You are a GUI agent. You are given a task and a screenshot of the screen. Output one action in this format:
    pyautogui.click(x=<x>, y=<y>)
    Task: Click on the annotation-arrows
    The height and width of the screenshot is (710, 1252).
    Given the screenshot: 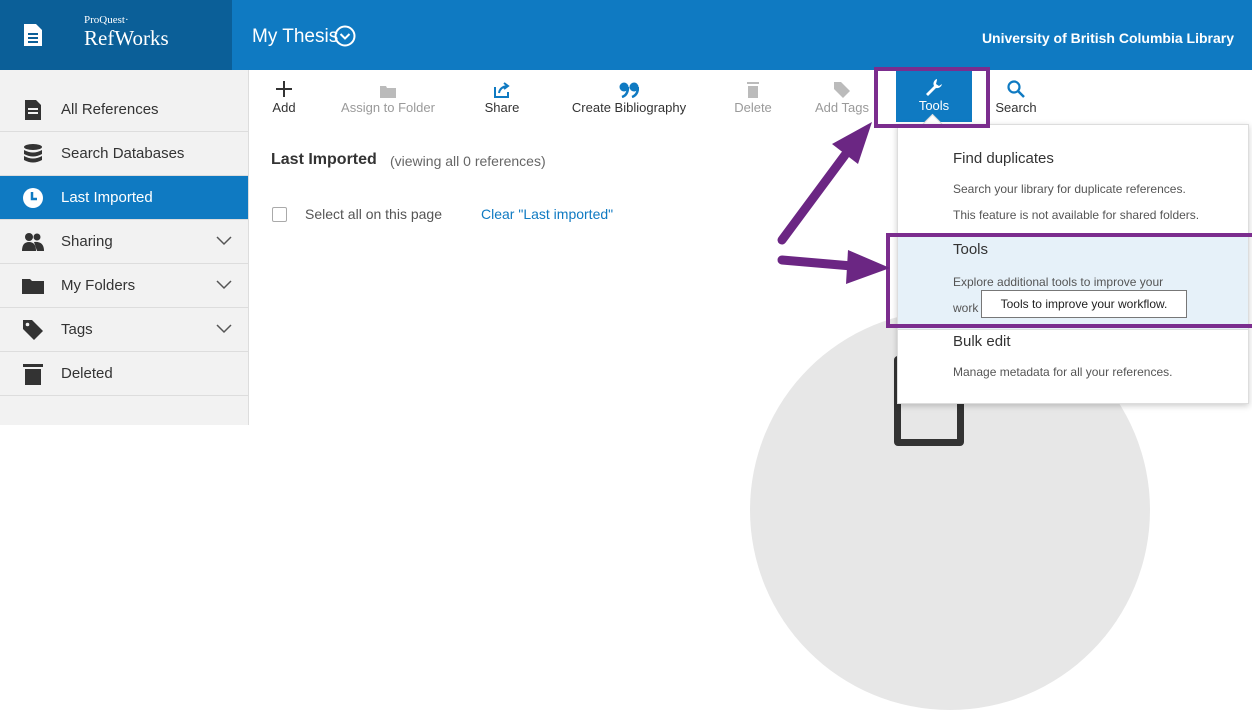 What is the action you would take?
    pyautogui.click(x=833, y=203)
    